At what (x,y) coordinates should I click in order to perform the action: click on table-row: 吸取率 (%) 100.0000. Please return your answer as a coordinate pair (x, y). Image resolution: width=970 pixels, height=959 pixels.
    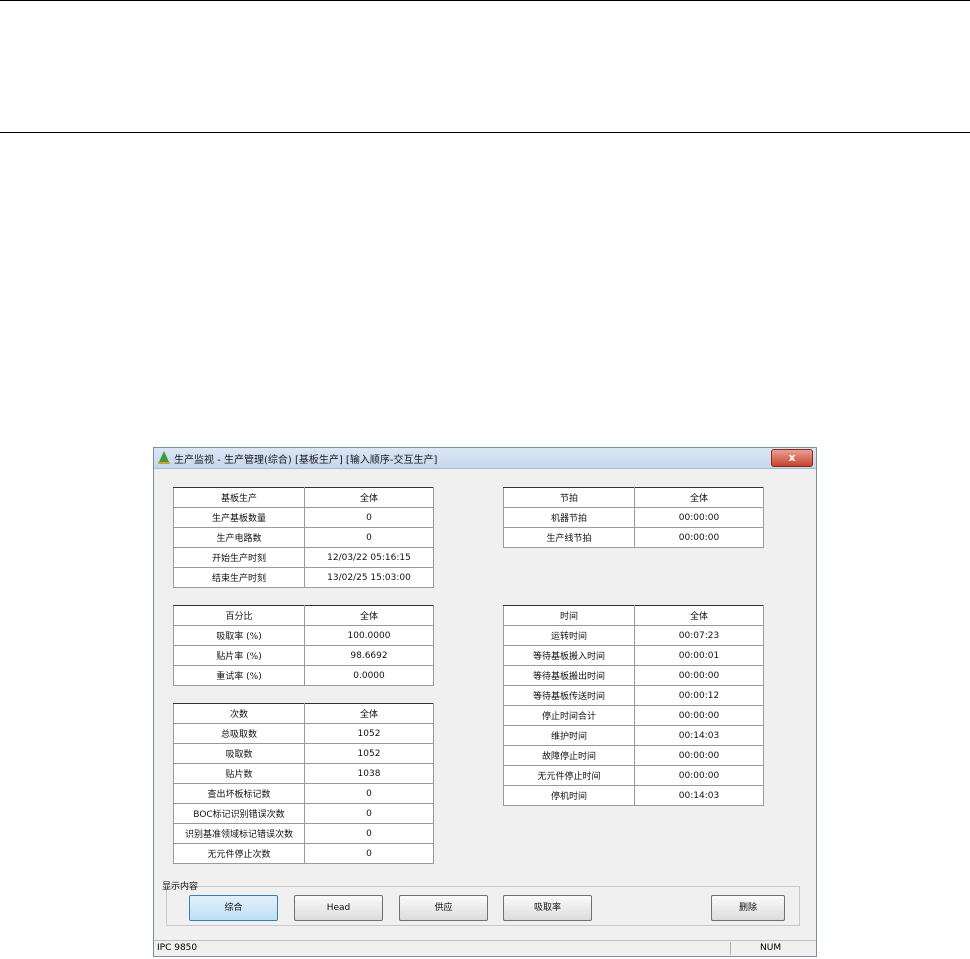
    Looking at the image, I should click on (303, 635).